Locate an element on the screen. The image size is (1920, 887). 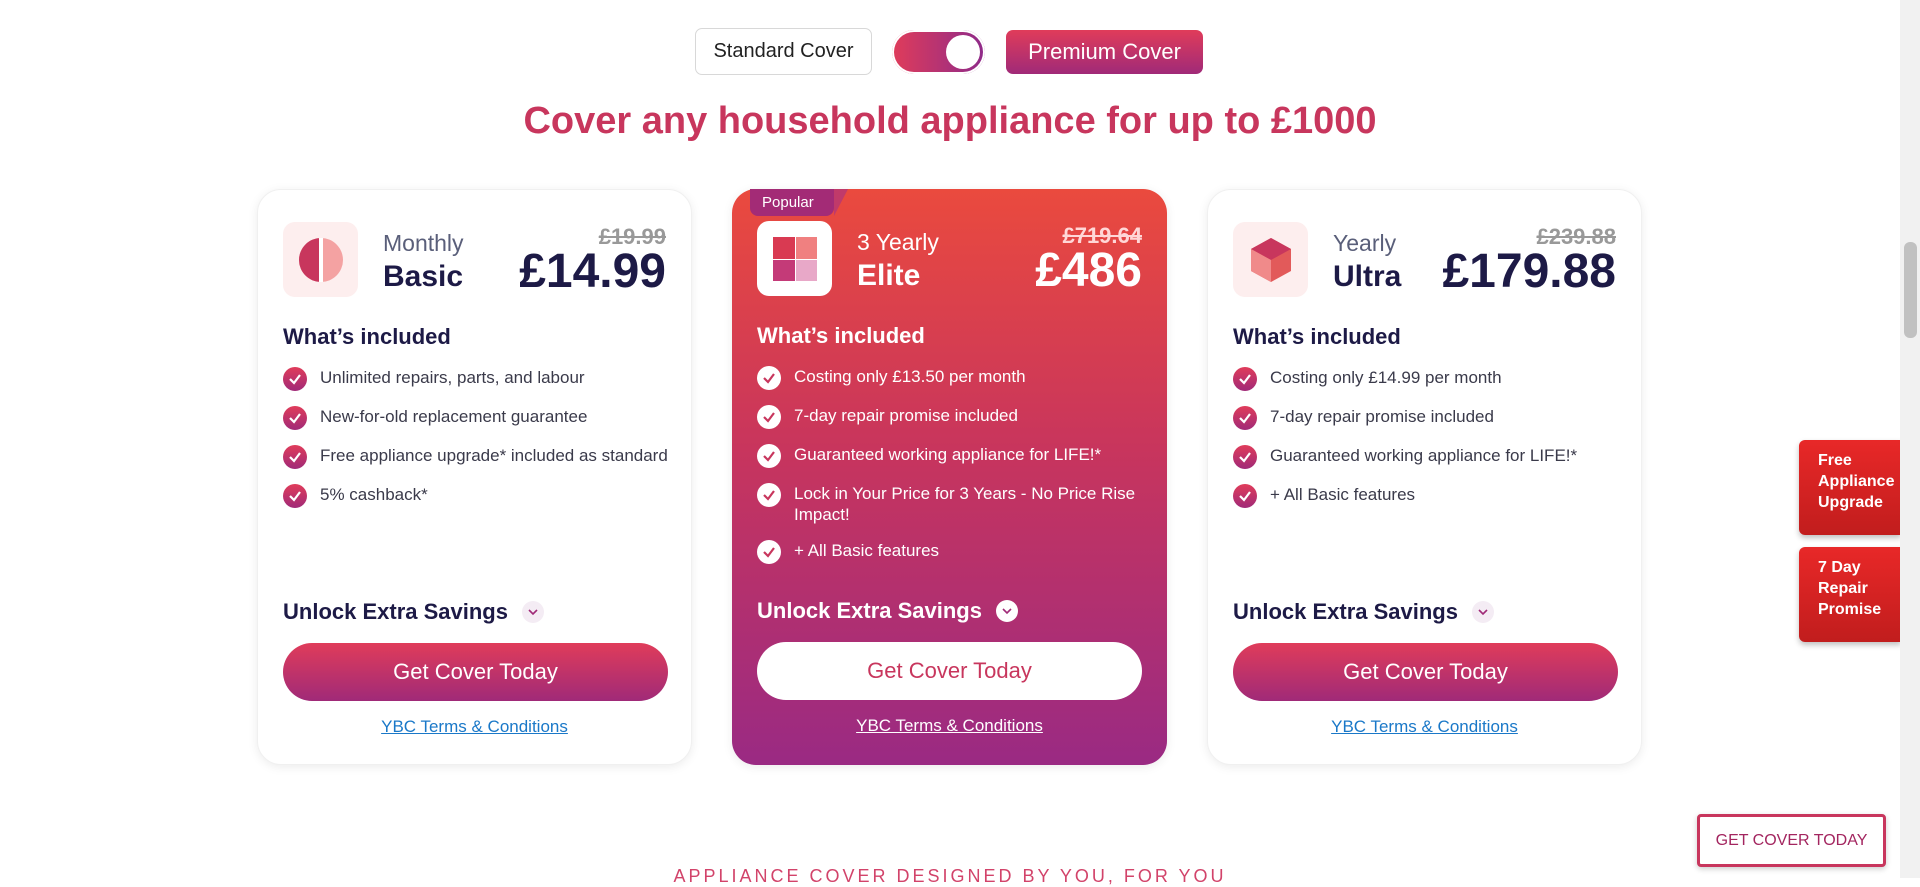
plan-period: Monthly is located at coordinates (423, 243).